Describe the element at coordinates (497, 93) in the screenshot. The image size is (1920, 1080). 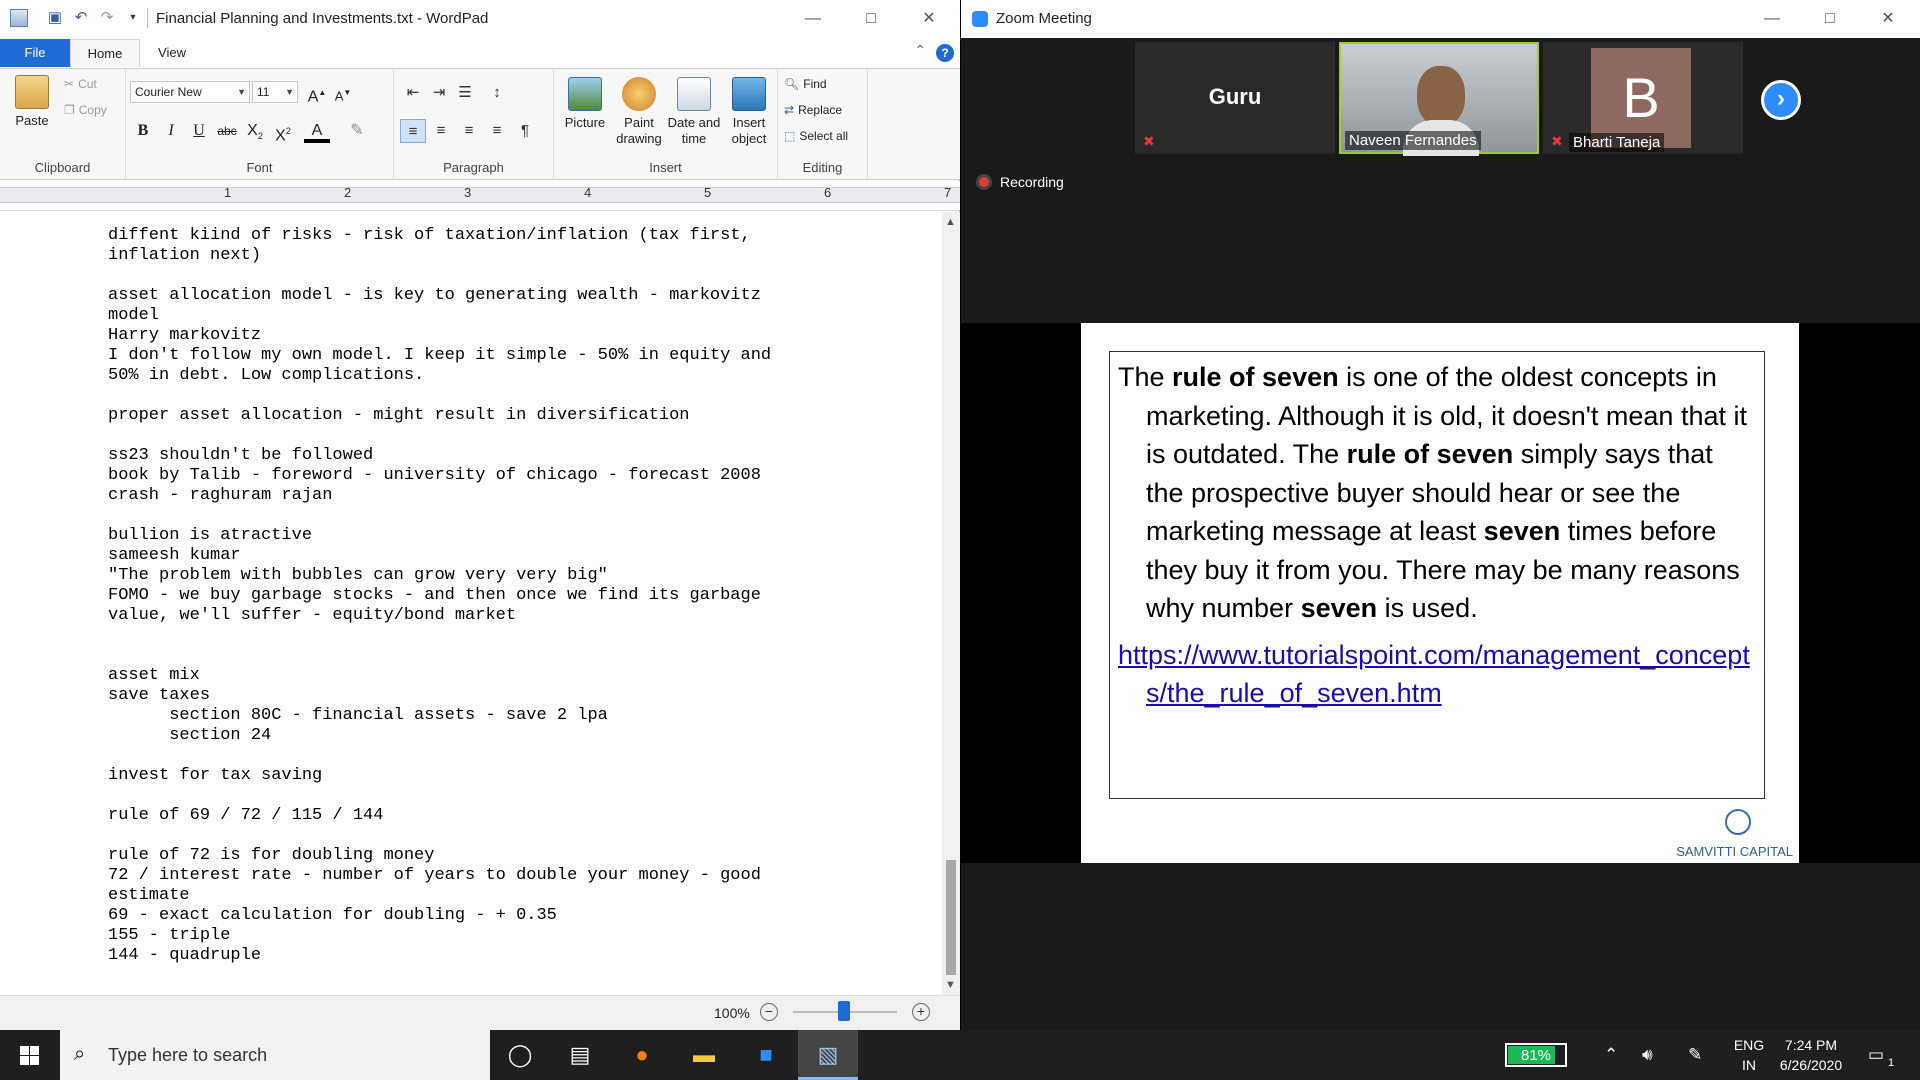
I see `line-spacing-icon: ↕` at that location.